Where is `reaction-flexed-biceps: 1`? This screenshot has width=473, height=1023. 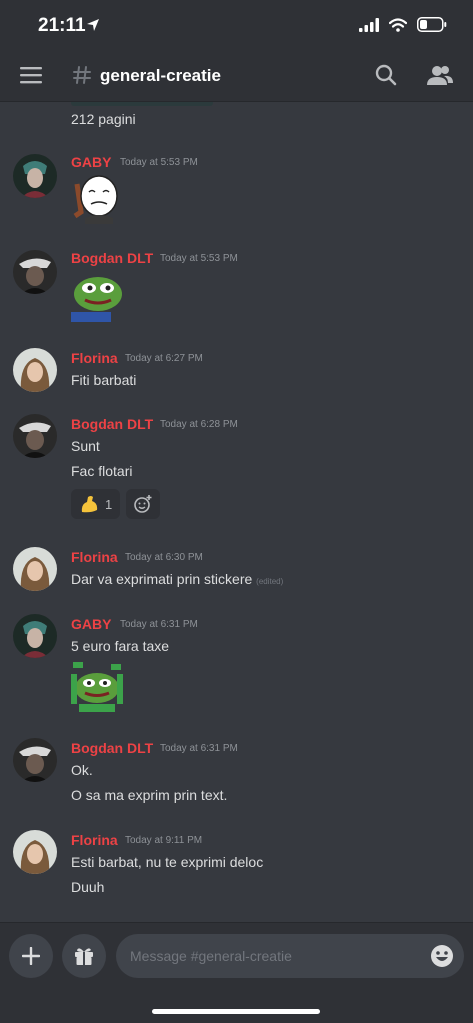
reaction-flexed-biceps: 1 is located at coordinates (96, 504).